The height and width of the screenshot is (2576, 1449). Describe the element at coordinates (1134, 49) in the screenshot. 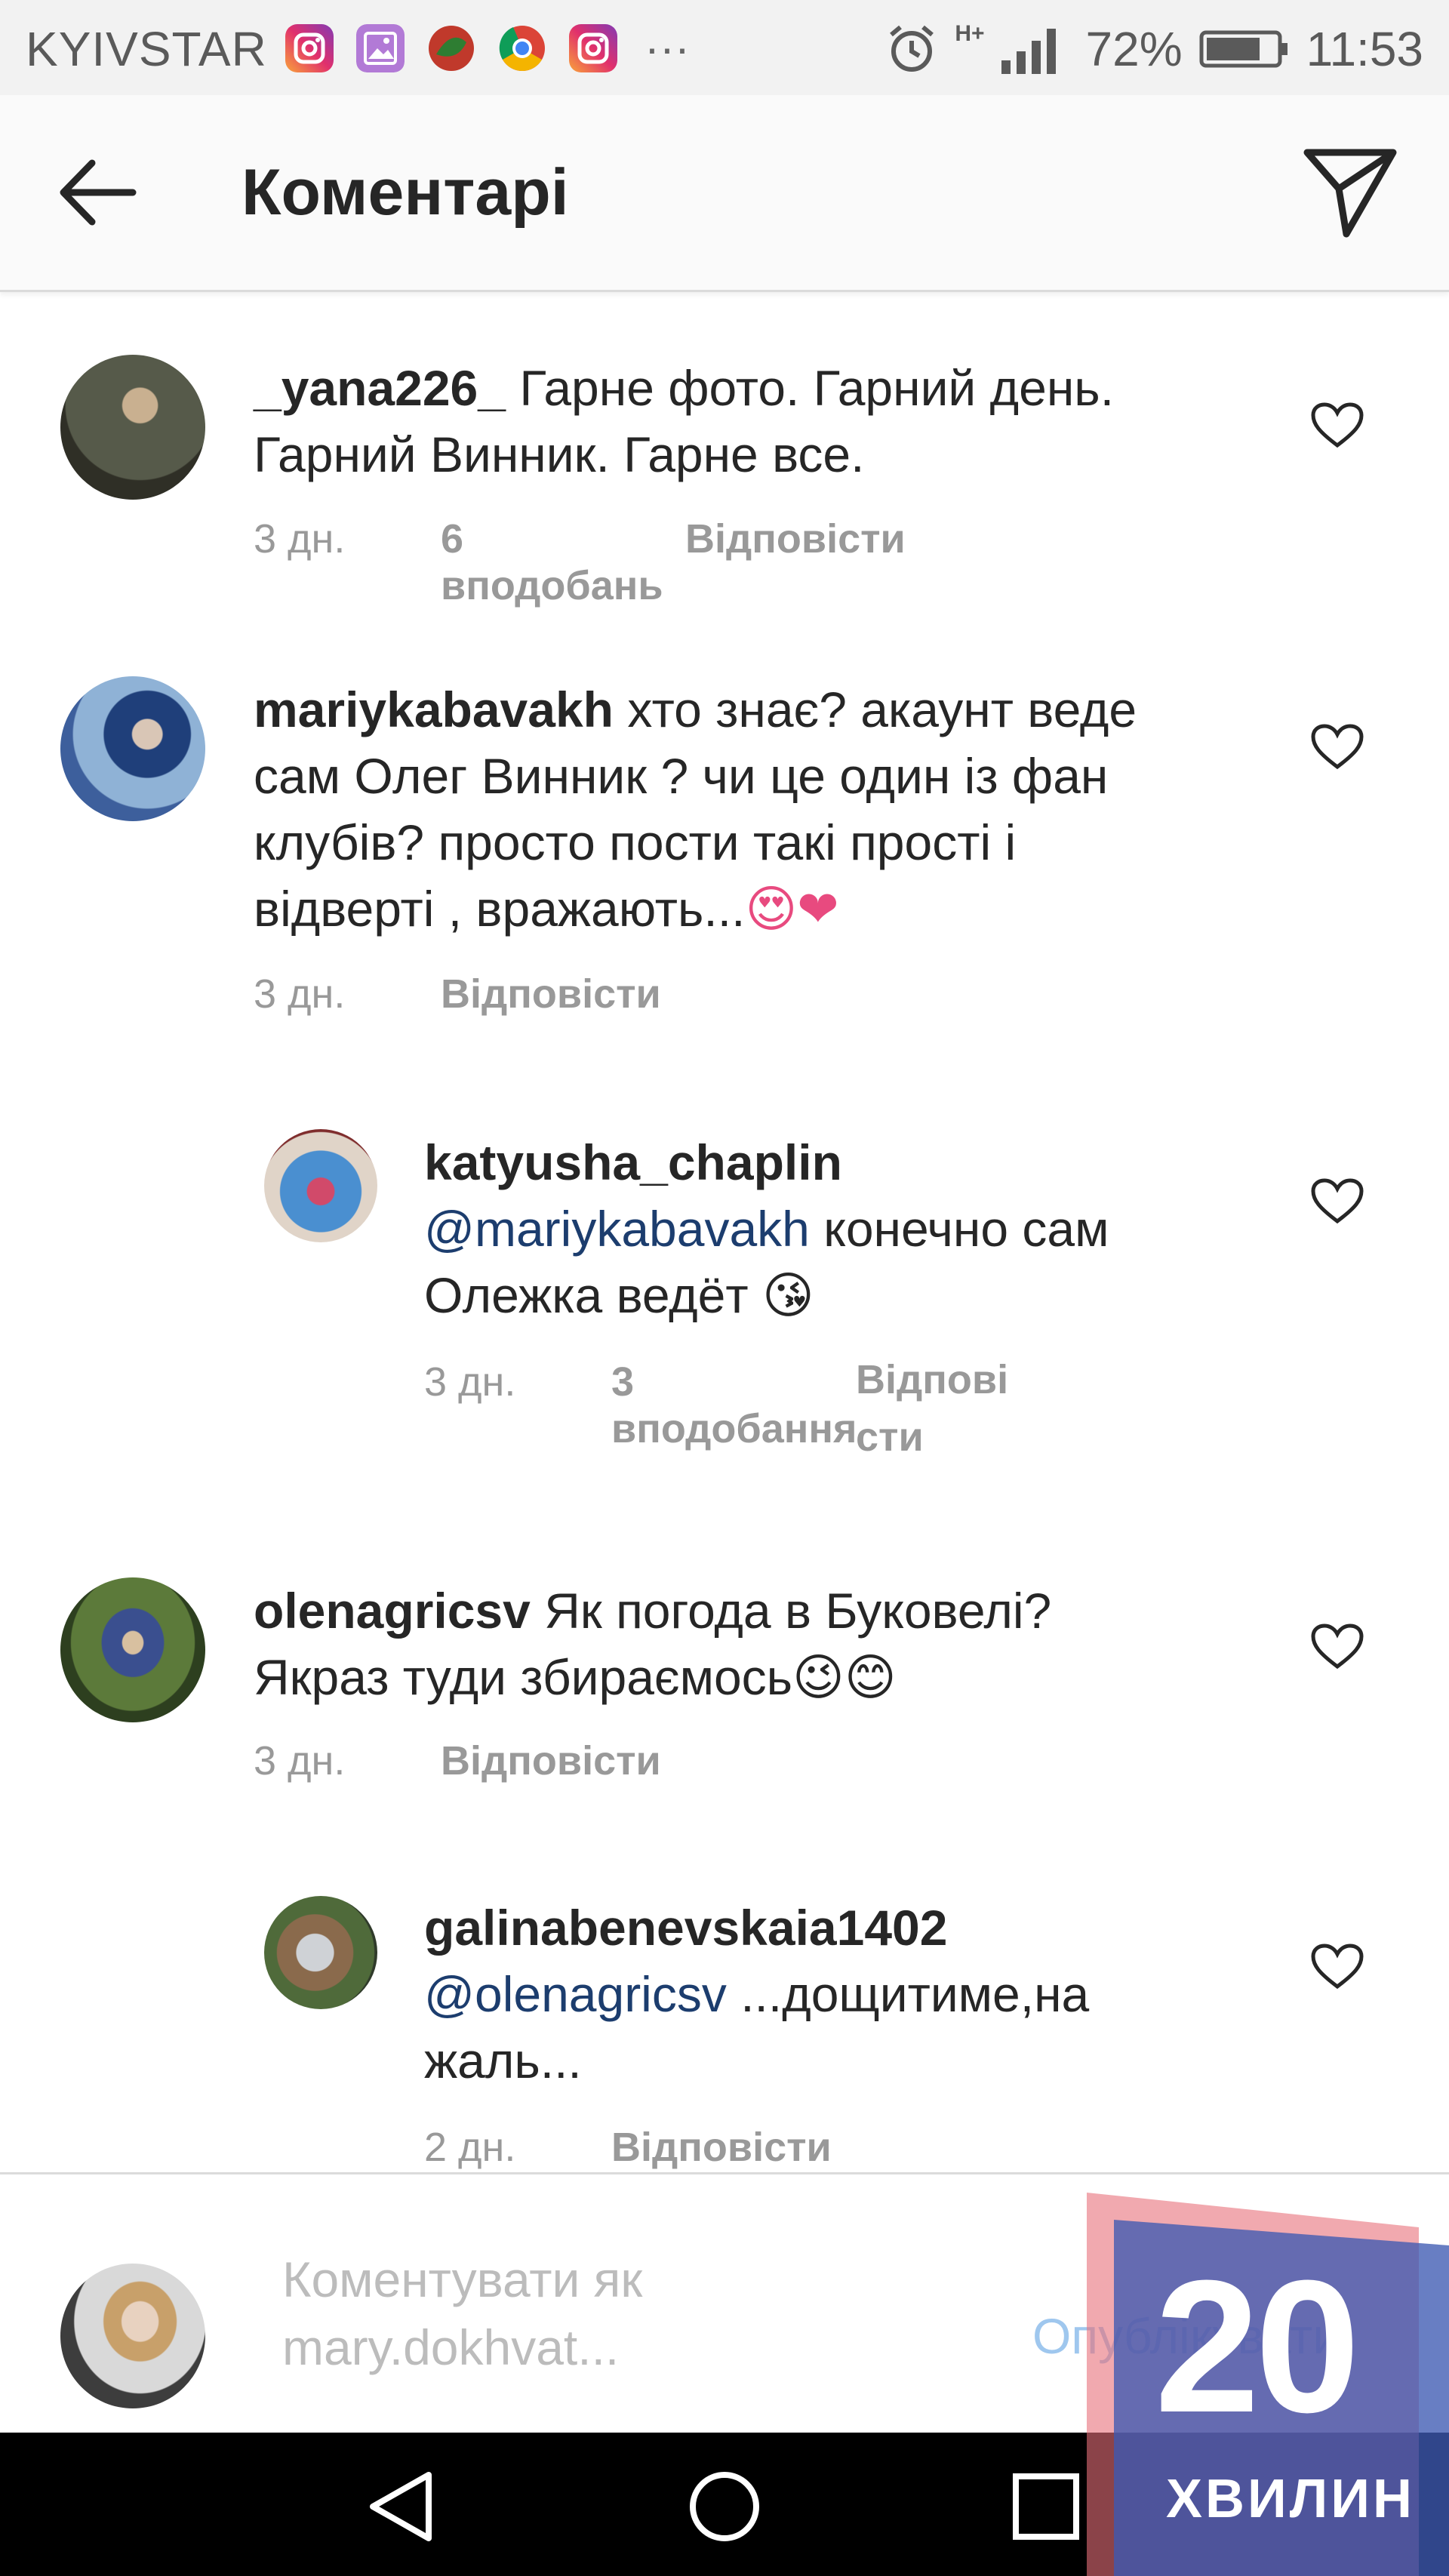

I see `battery-percent: 72%` at that location.